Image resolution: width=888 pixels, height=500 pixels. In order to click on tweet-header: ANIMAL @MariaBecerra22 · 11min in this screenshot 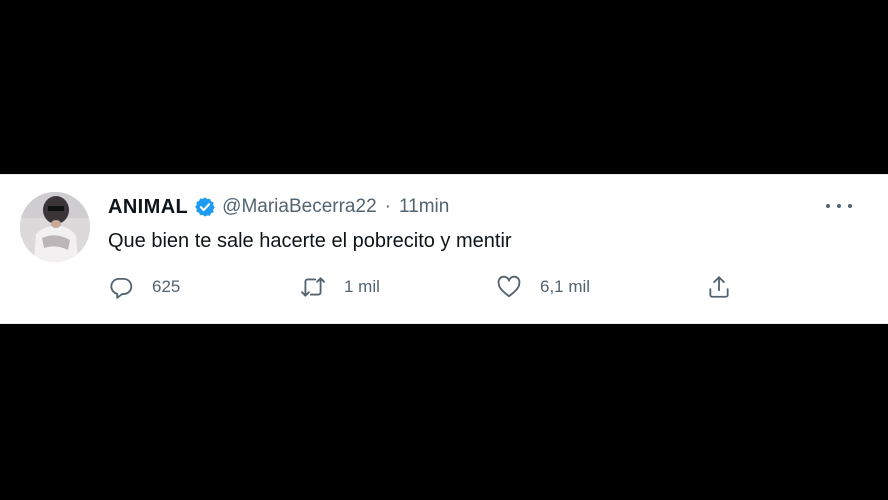, I will do `click(278, 207)`.